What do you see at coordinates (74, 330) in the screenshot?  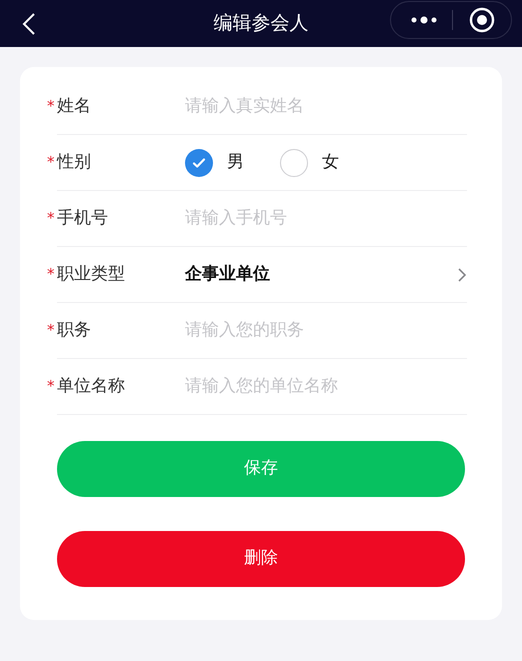 I see `field-label: 职务` at bounding box center [74, 330].